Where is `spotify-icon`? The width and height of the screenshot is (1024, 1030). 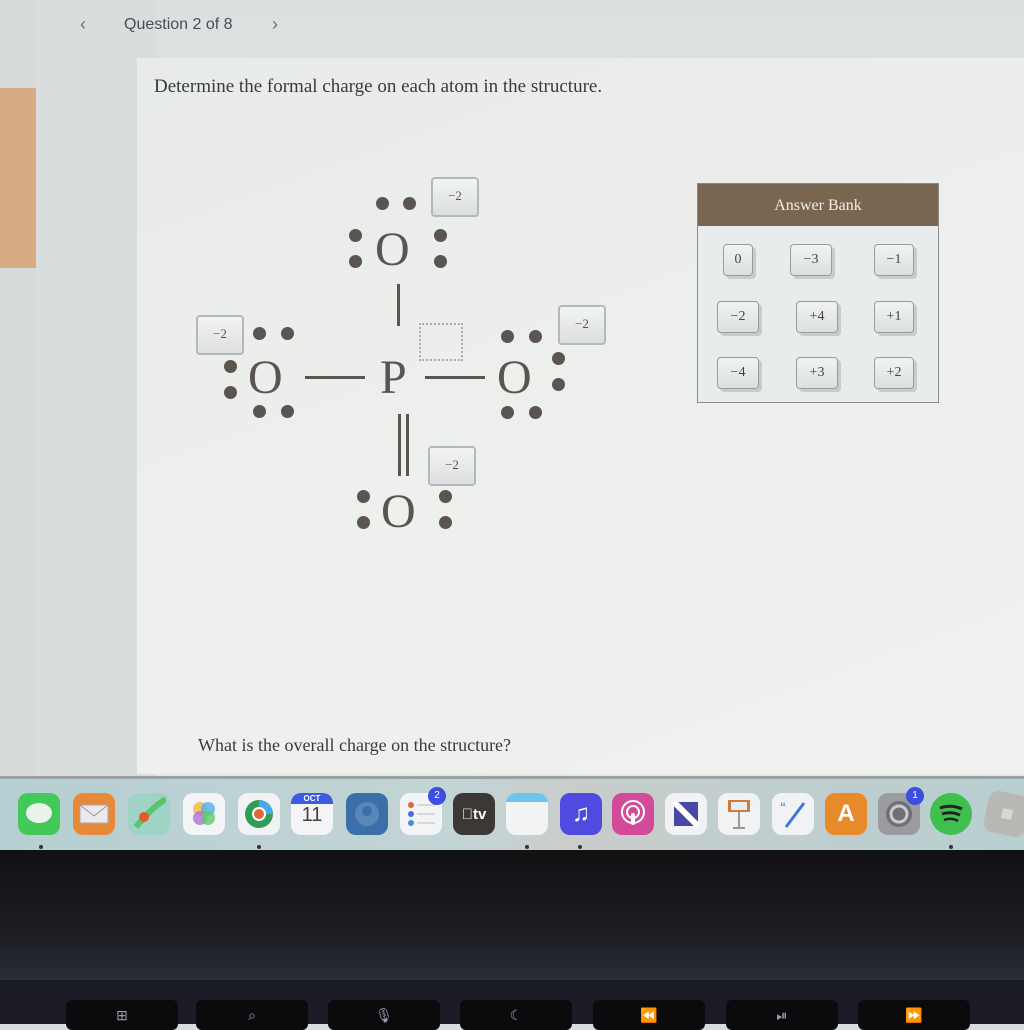 spotify-icon is located at coordinates (951, 814).